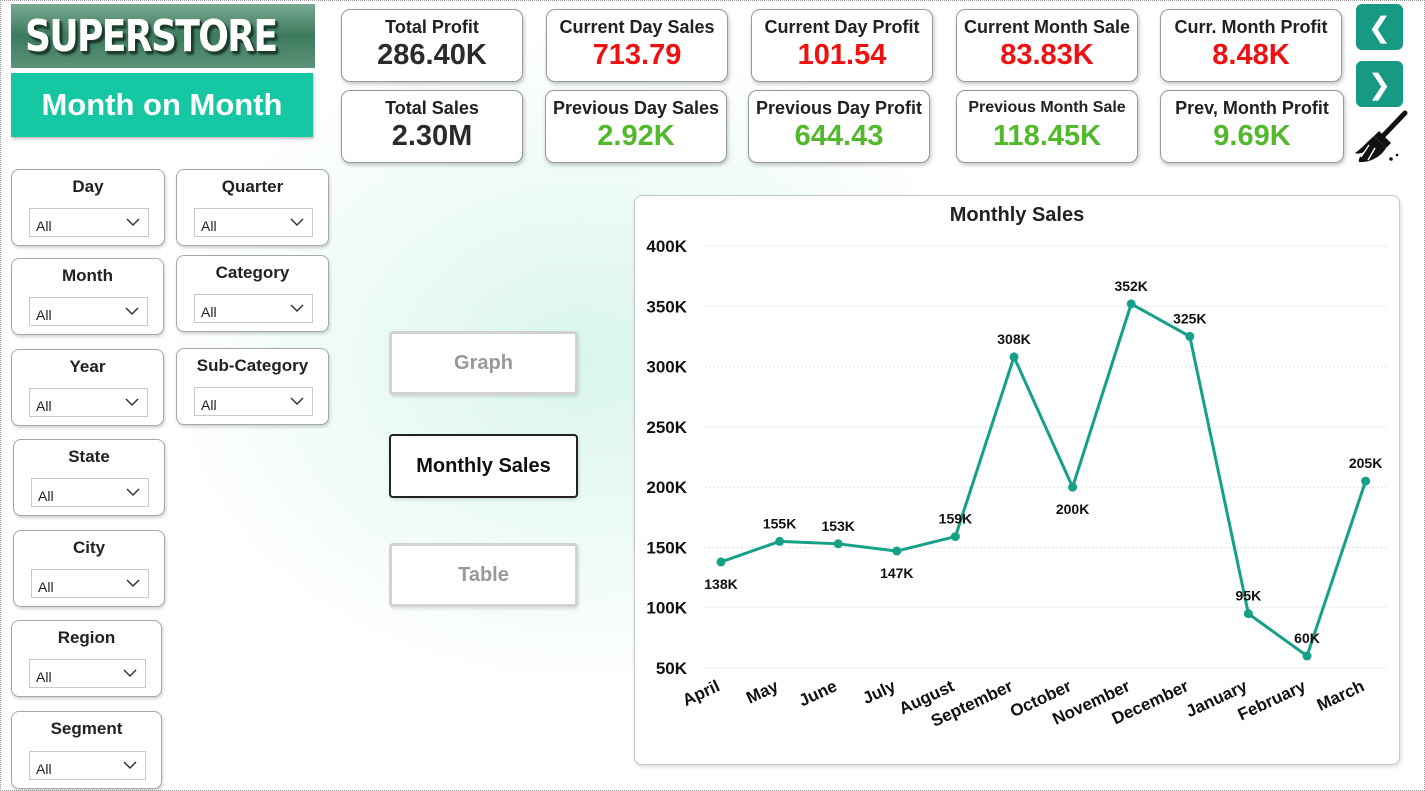 Image resolution: width=1425 pixels, height=791 pixels. I want to click on data-label: 95K, so click(1249, 596).